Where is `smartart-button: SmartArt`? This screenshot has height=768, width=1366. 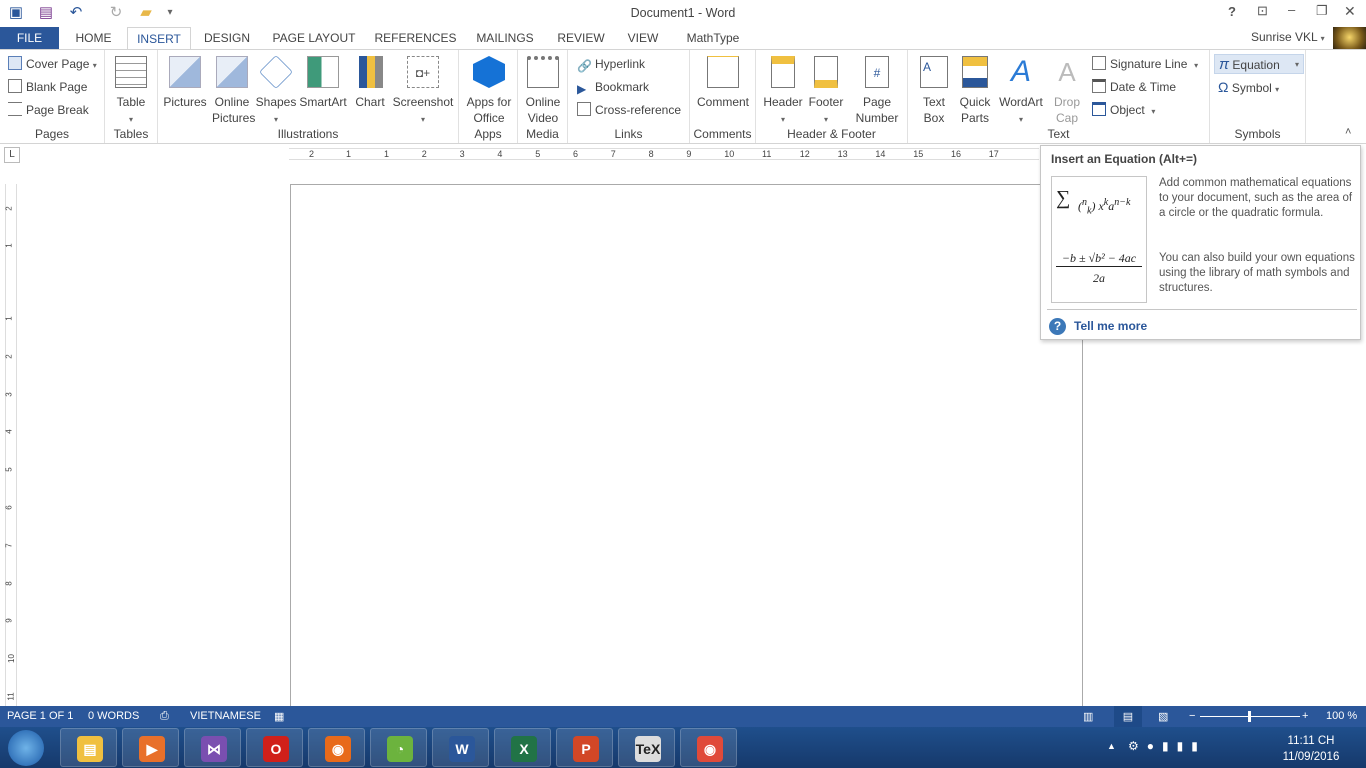 smartart-button: SmartArt is located at coordinates (323, 83).